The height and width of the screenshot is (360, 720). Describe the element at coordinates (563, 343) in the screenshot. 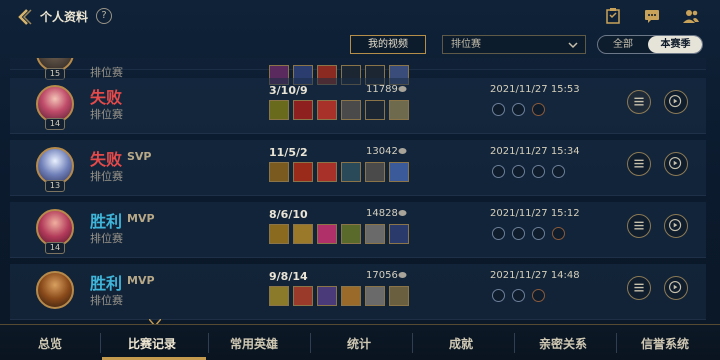

I see `tab-relationships: 亲密关系` at that location.